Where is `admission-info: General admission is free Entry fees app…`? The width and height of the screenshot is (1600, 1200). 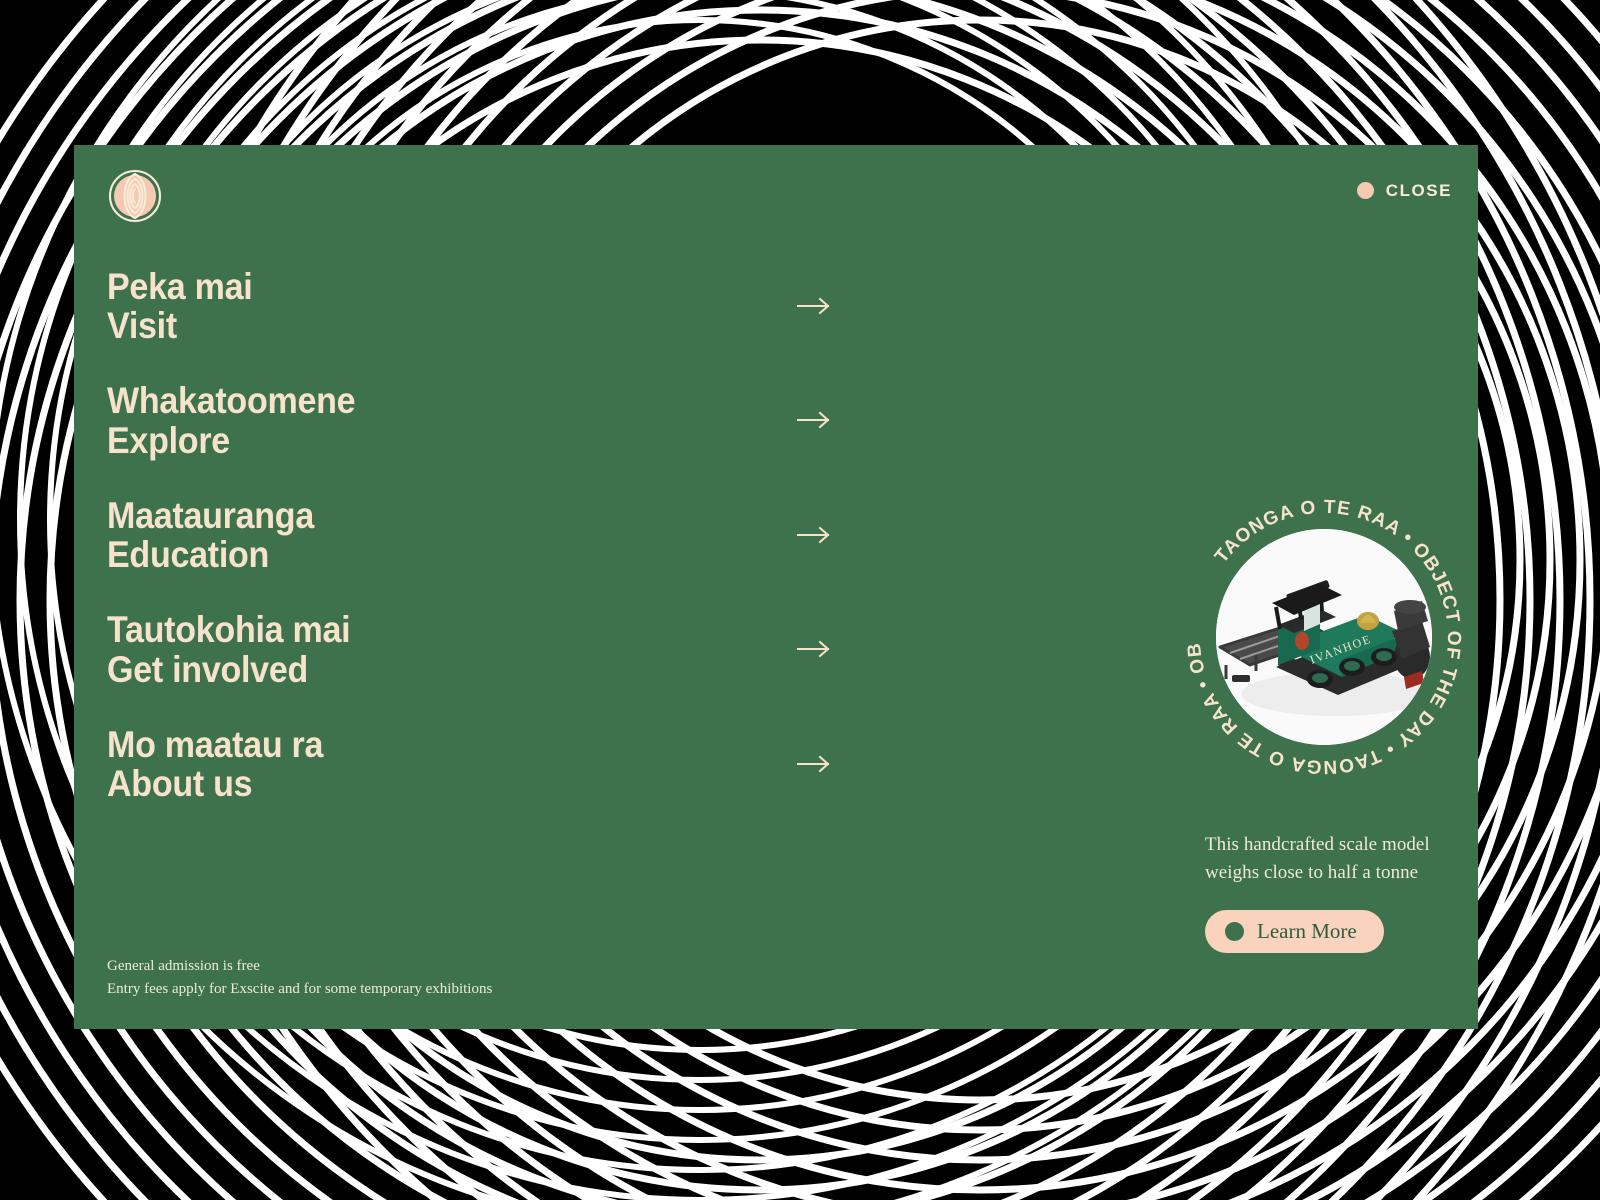 admission-info: General admission is free Entry fees app… is located at coordinates (299, 978).